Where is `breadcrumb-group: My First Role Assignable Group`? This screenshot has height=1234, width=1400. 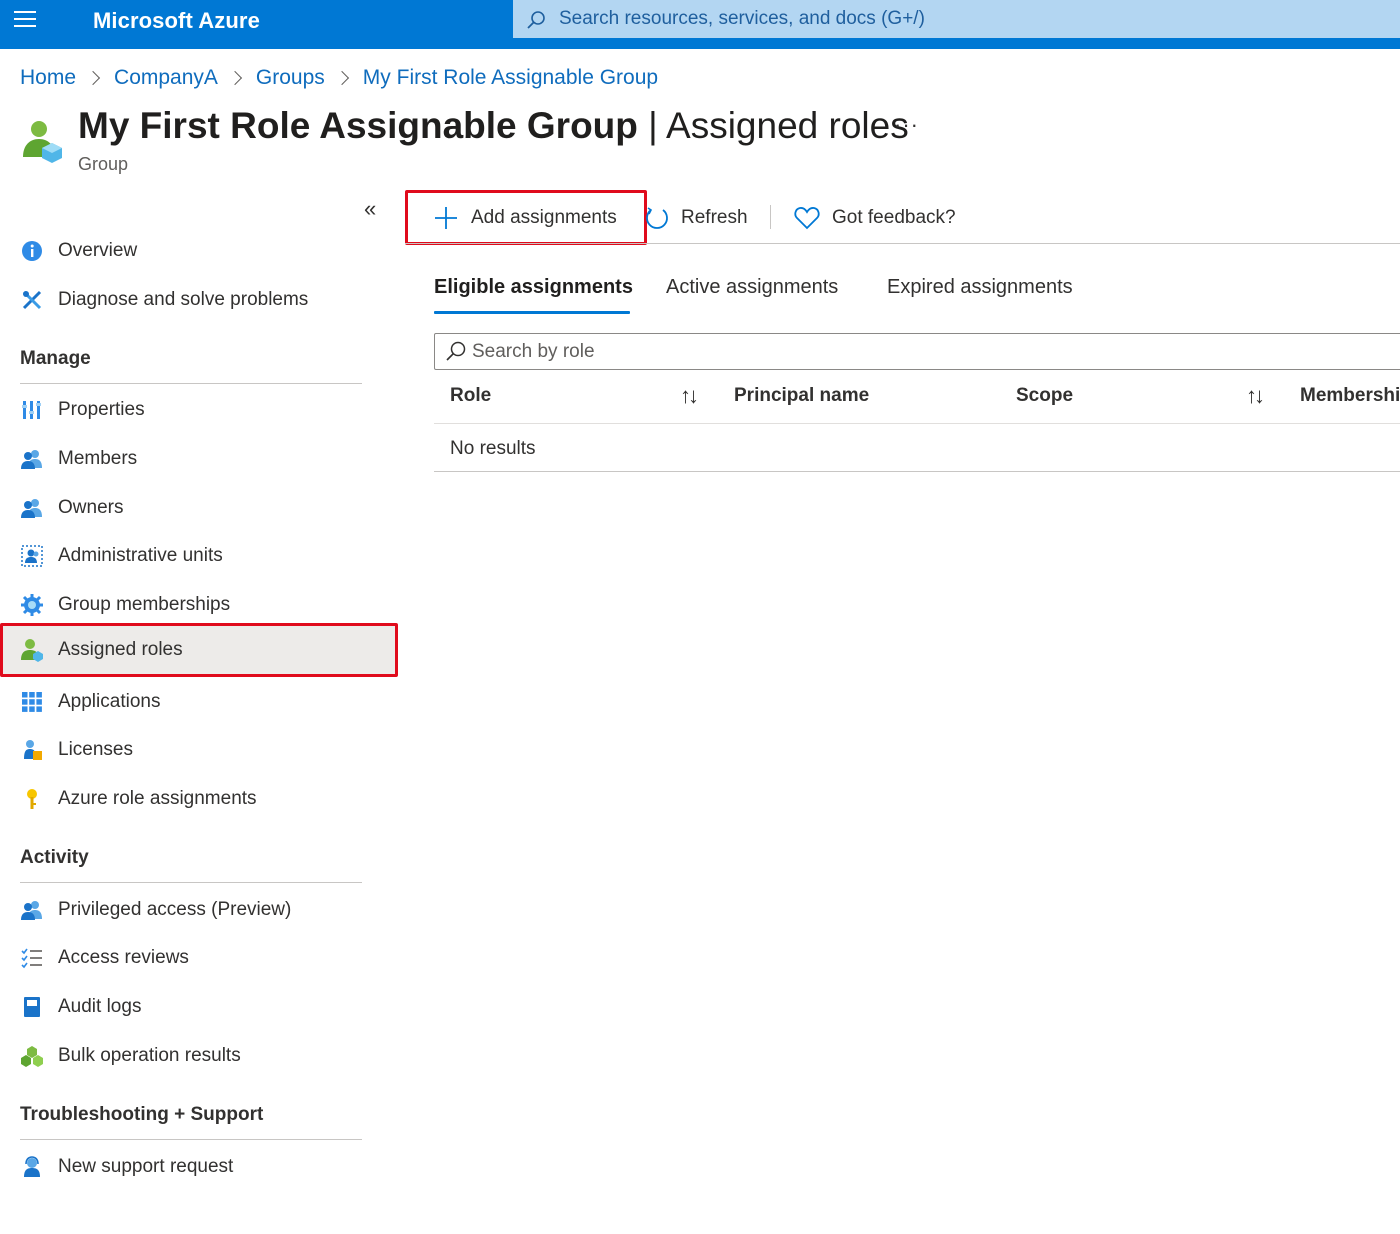
breadcrumb-group: My First Role Assignable Group is located at coordinates (510, 78).